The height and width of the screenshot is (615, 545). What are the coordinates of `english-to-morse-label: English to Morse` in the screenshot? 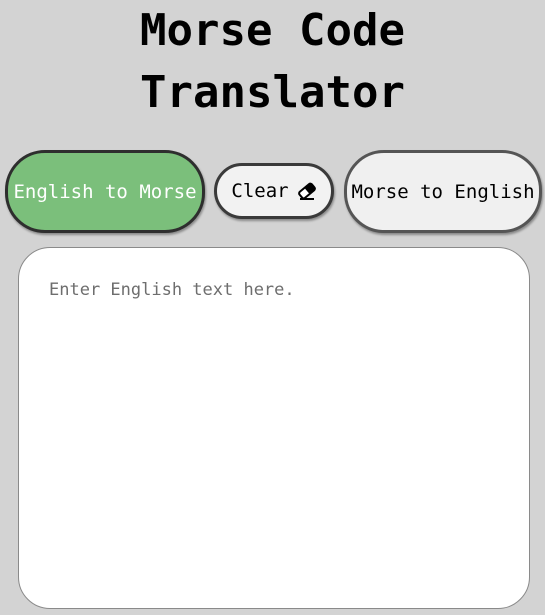 It's located at (105, 191).